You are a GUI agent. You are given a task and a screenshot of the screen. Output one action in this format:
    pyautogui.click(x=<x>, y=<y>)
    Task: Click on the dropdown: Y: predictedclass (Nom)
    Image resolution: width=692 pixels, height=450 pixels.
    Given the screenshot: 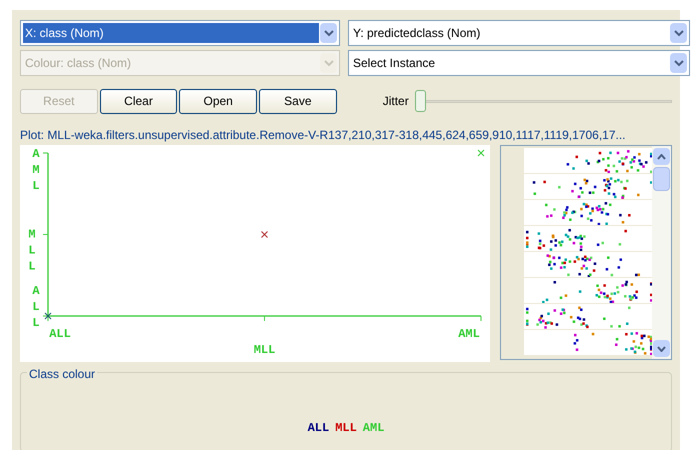 What is the action you would take?
    pyautogui.click(x=519, y=33)
    